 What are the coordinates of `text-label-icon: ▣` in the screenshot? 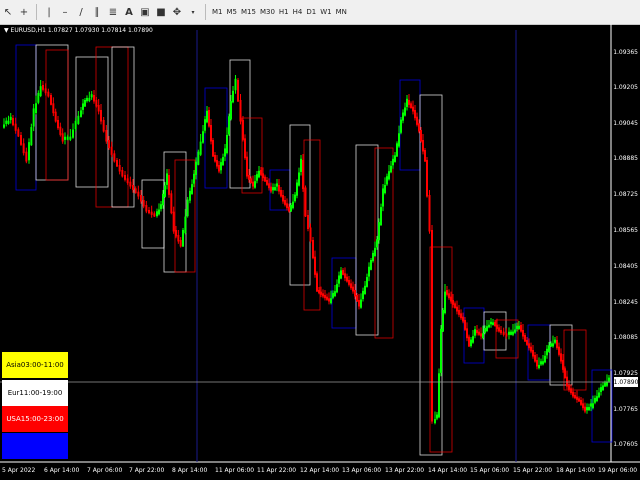 It's located at (145, 12).